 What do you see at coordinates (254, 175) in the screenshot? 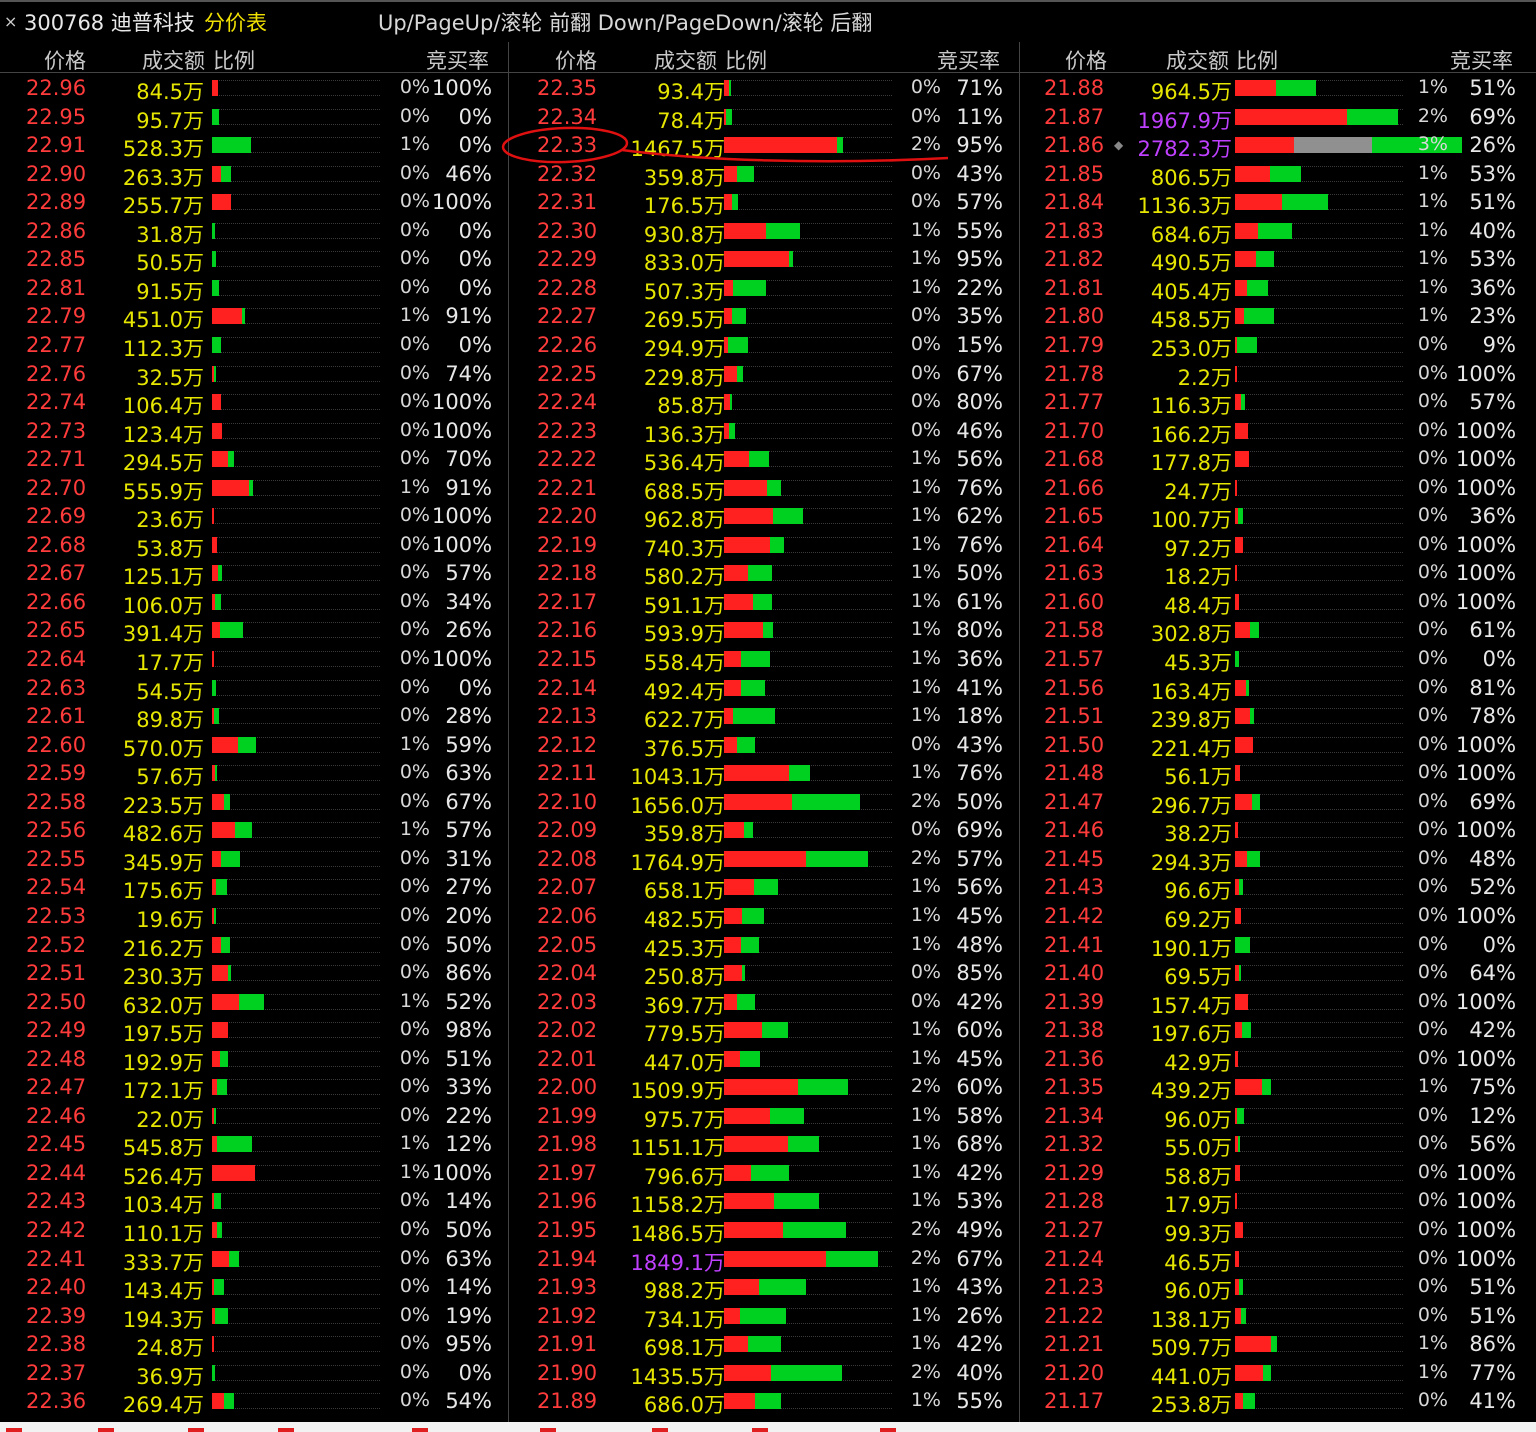
I see `table-row: 22.90 263.3万 0% 46%` at bounding box center [254, 175].